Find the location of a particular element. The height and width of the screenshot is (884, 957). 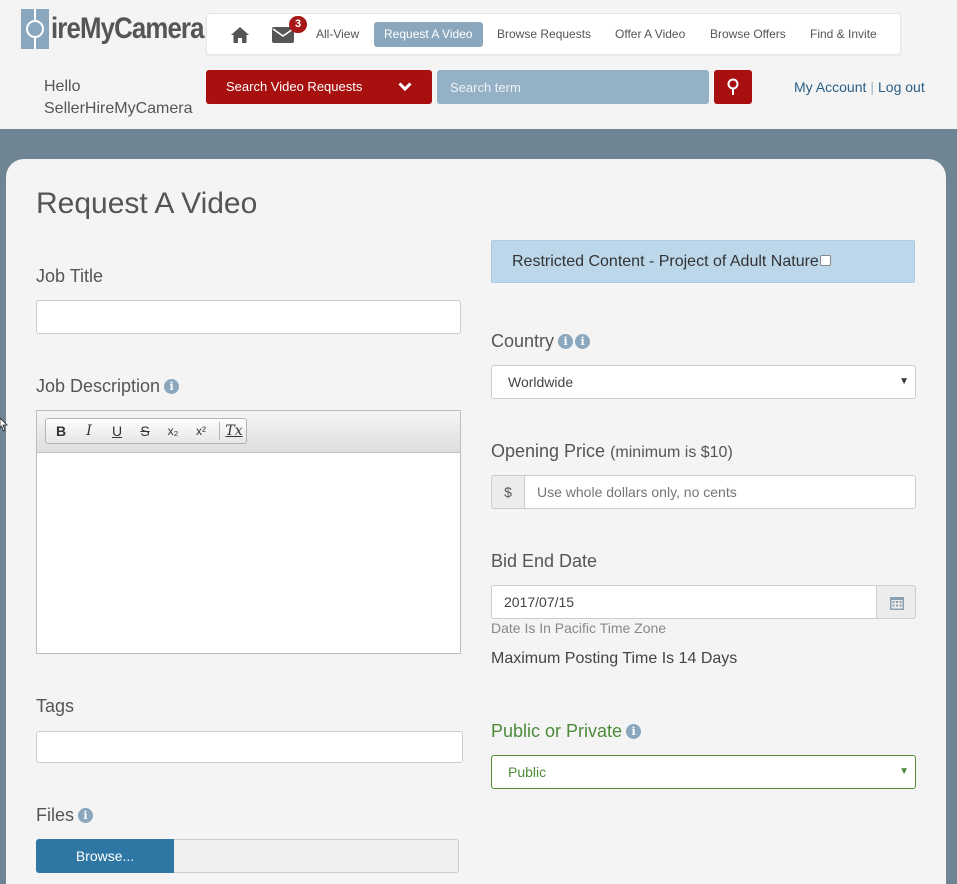

location-pin-icon is located at coordinates (733, 86).